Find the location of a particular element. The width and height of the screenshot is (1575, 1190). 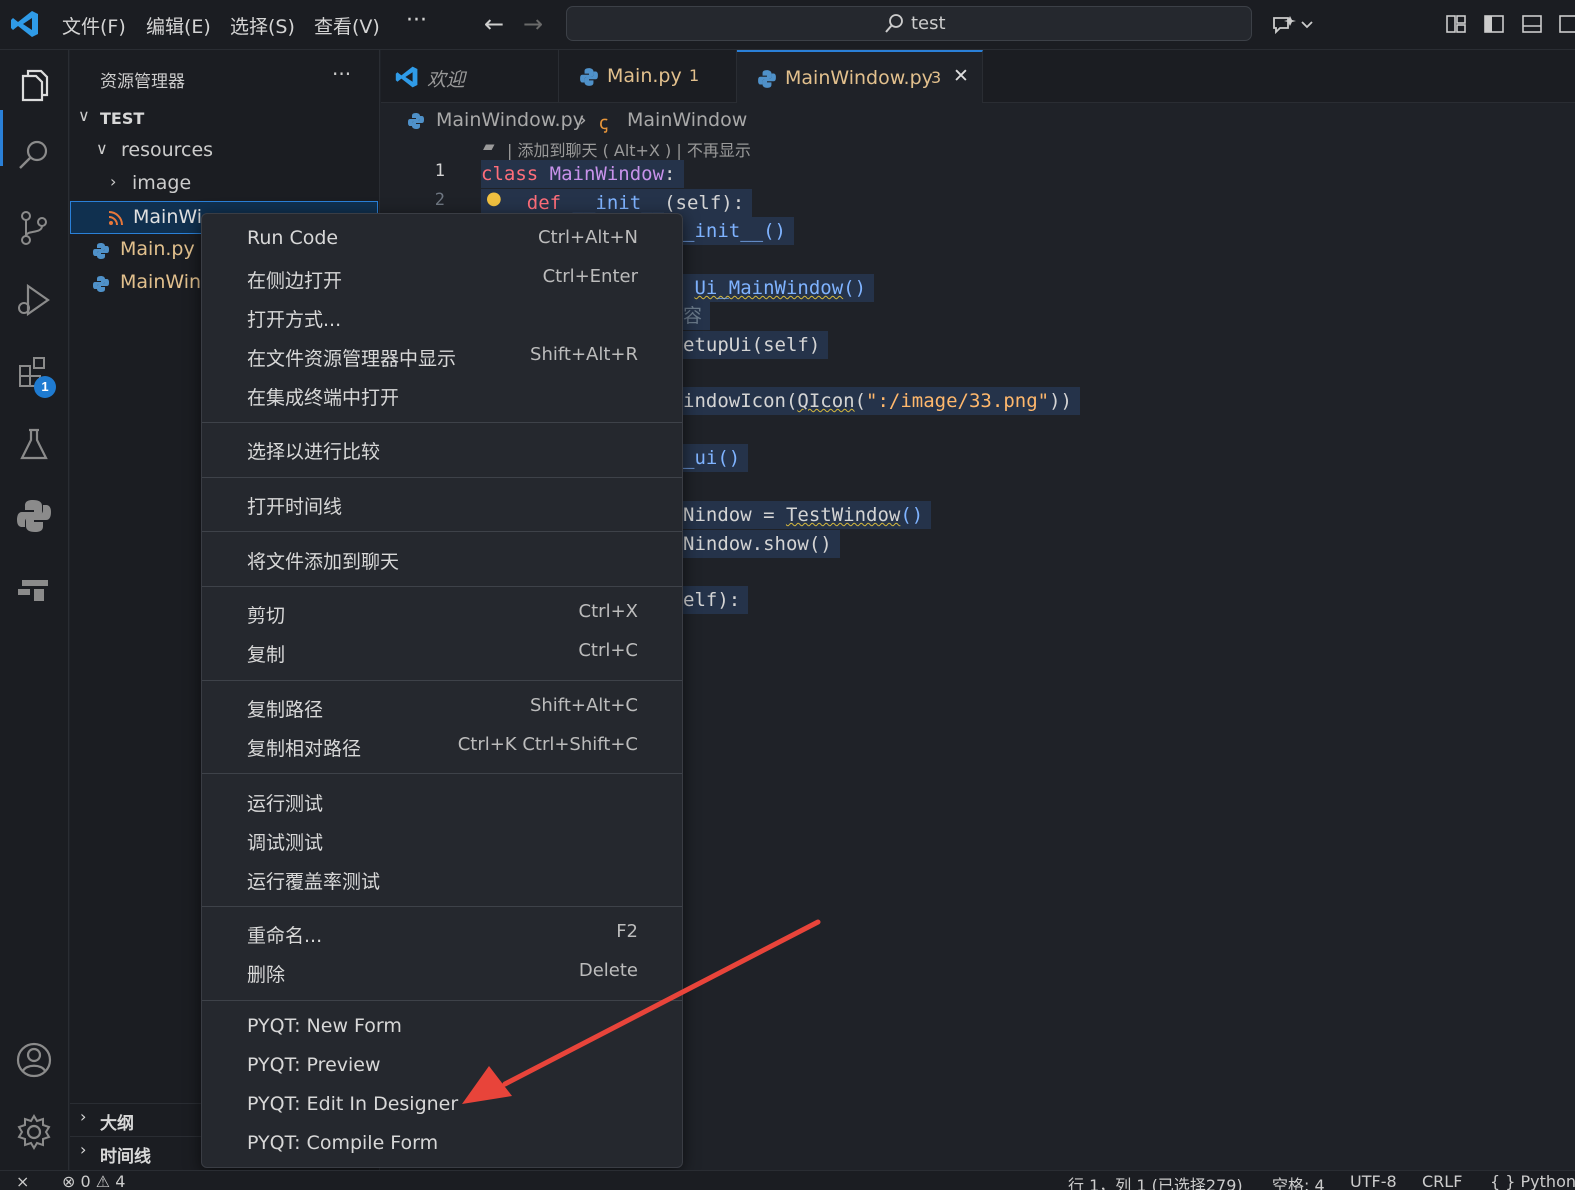

menu-item-shortcut: Ctrl+Alt+N is located at coordinates (587, 237).